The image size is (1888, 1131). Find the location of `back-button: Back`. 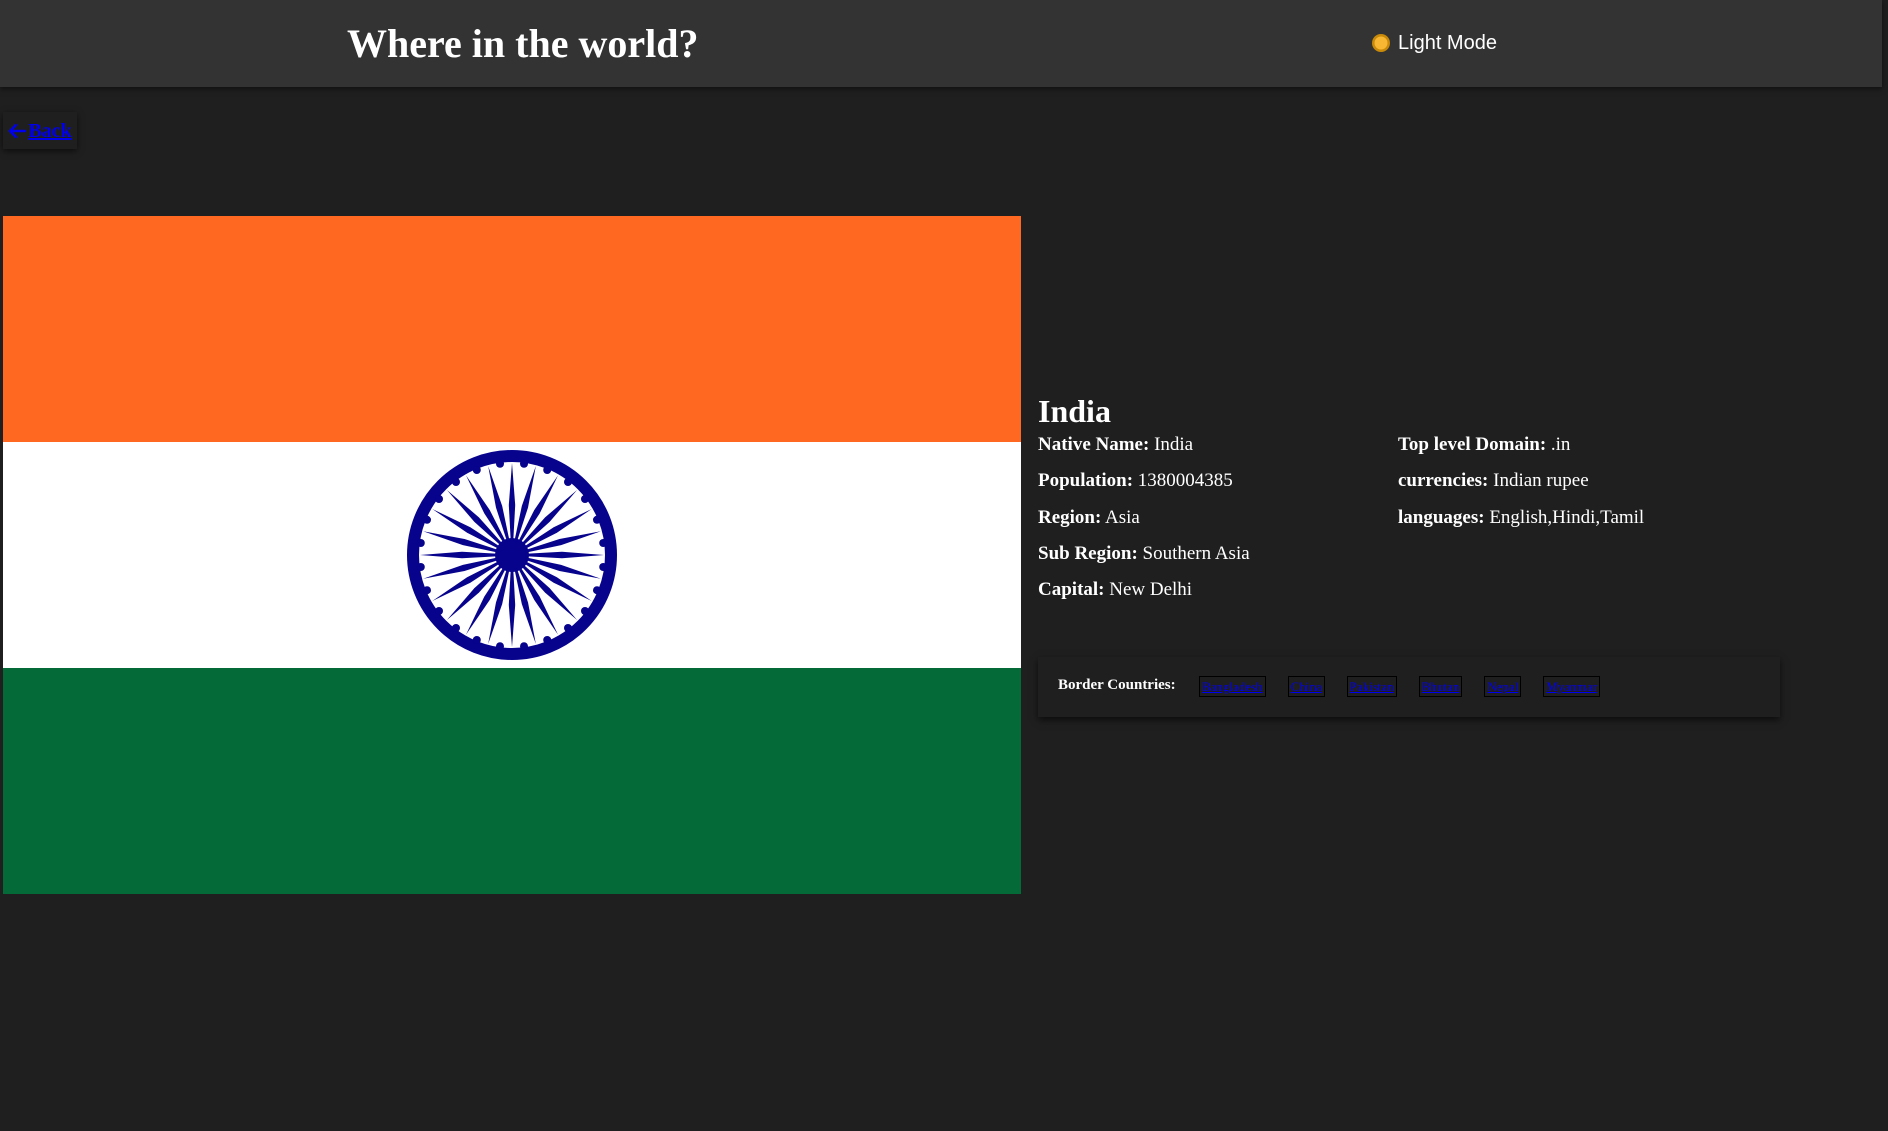

back-button: Back is located at coordinates (40, 130).